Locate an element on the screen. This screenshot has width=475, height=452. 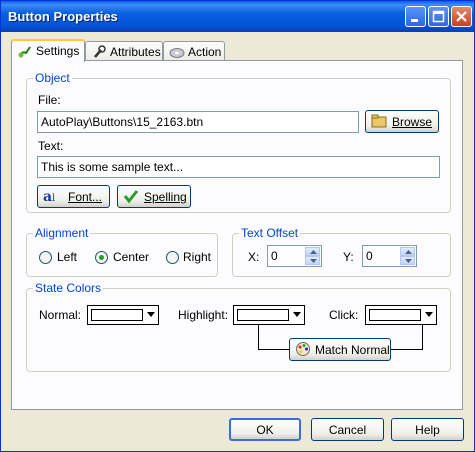
tab-label: Action is located at coordinates (205, 52).